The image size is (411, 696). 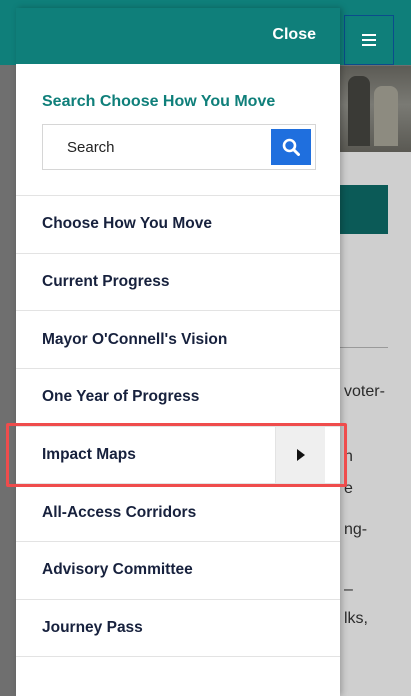 What do you see at coordinates (364, 347) in the screenshot?
I see `page-divider` at bounding box center [364, 347].